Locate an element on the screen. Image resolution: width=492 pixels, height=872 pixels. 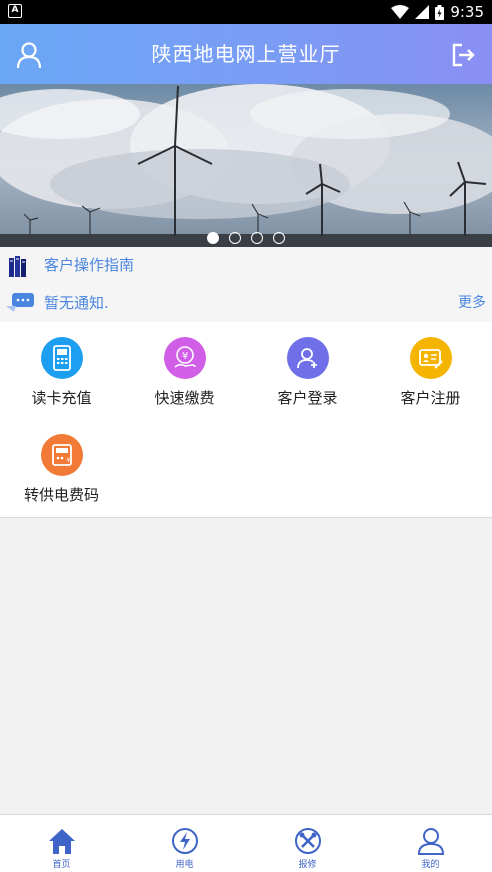
status-bar: A 9:35 is located at coordinates (246, 12).